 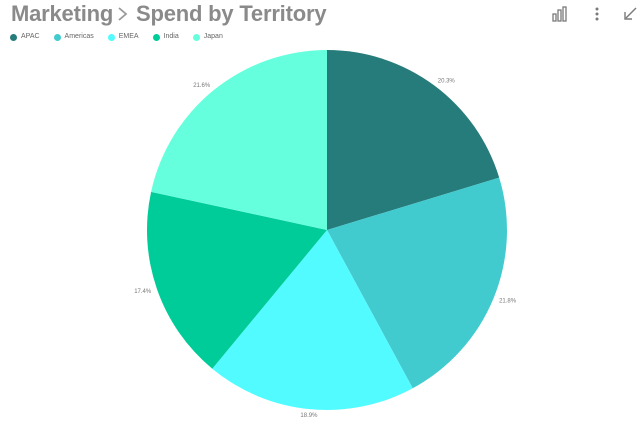 I want to click on chart-header: Marketing Spend by Territory, so click(x=320, y=14).